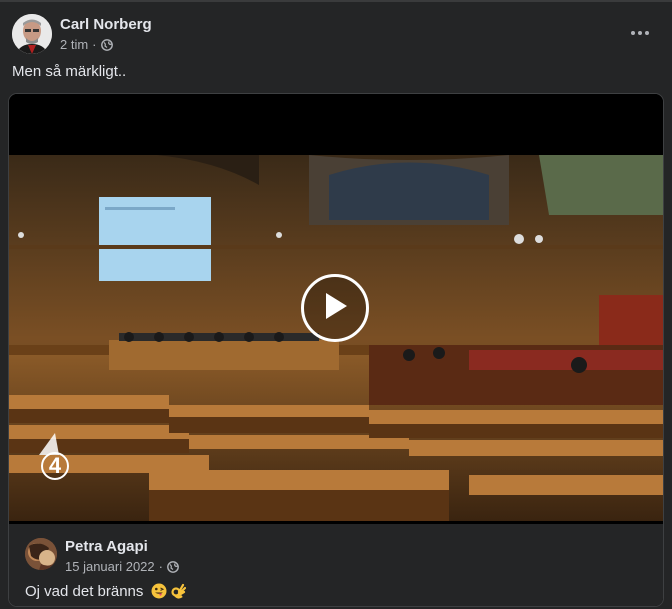 This screenshot has width=672, height=609. I want to click on shared-post-date: 15 januari 2022, so click(110, 566).